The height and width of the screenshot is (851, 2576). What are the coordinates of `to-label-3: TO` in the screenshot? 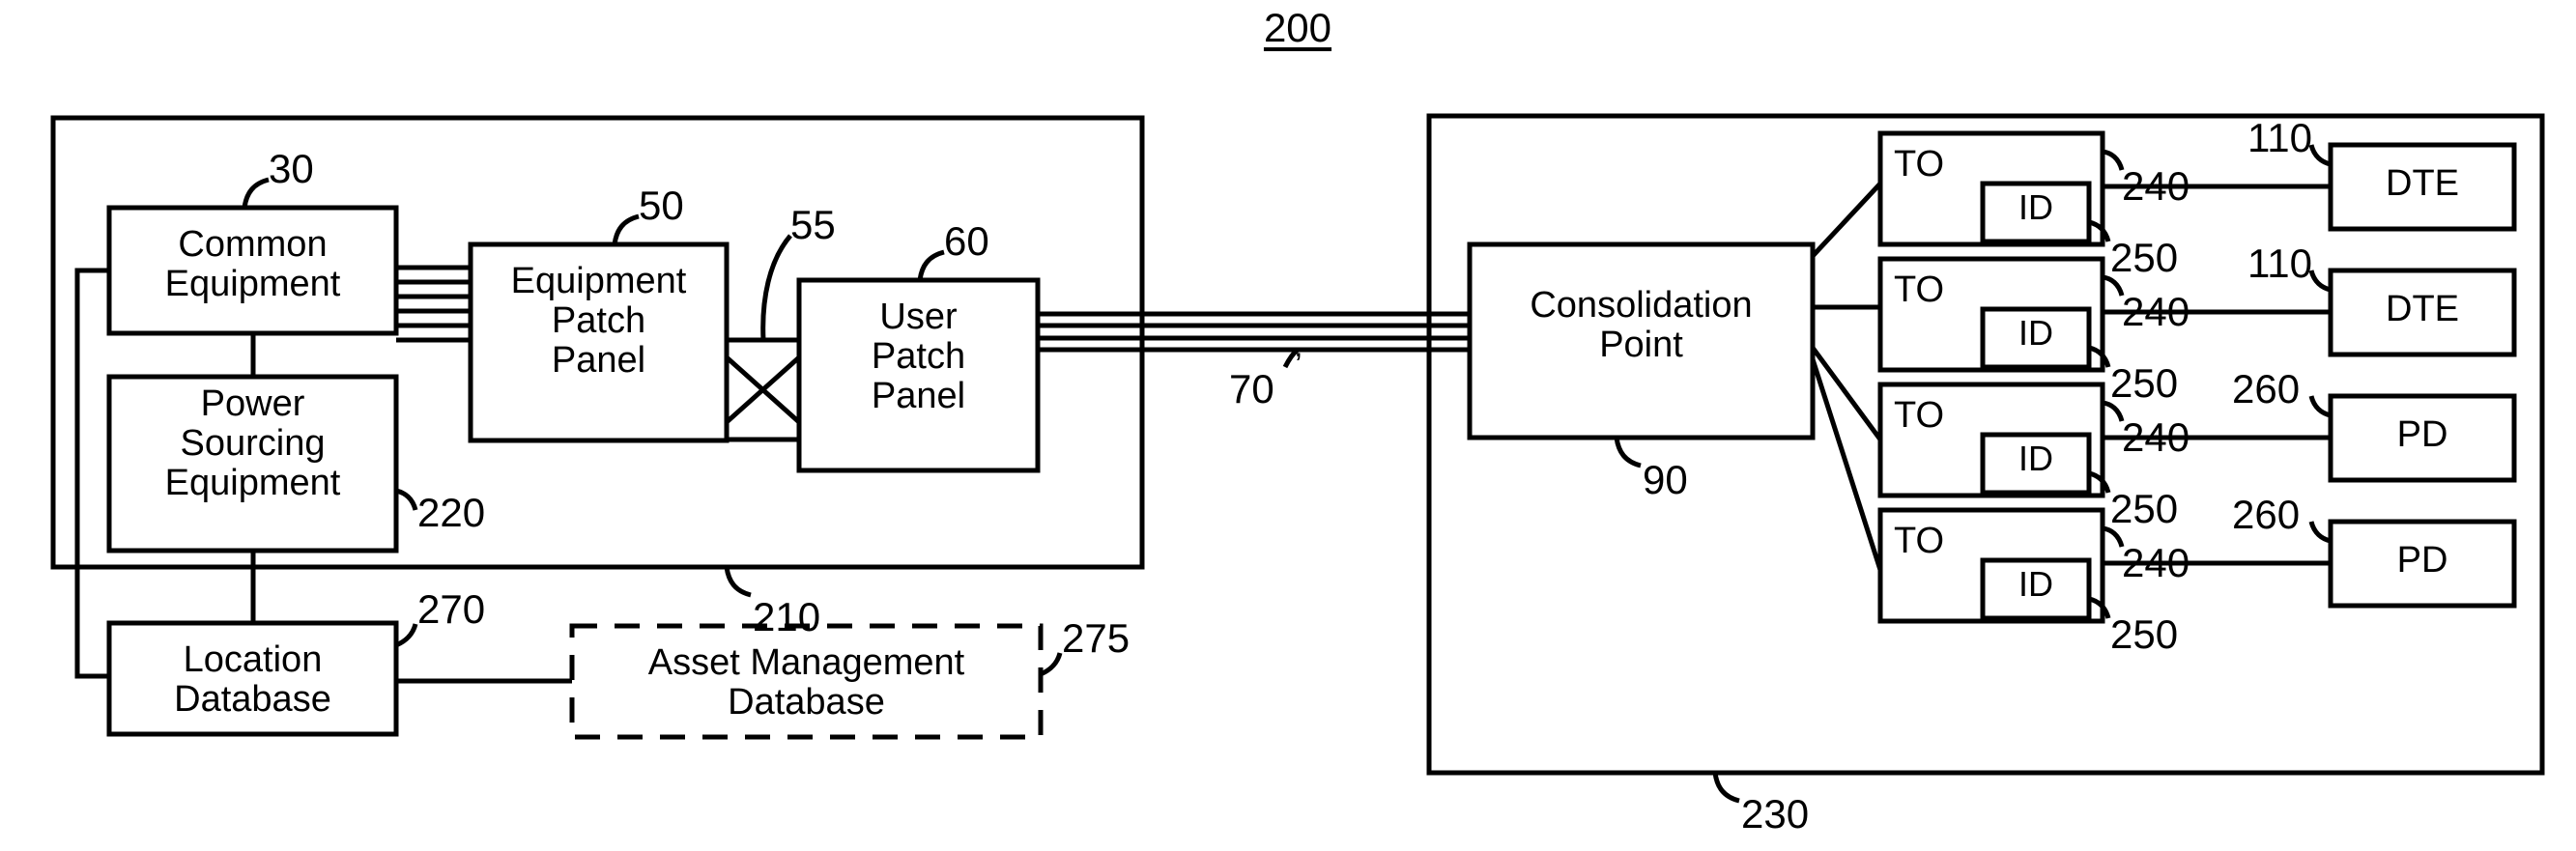 It's located at (1920, 415).